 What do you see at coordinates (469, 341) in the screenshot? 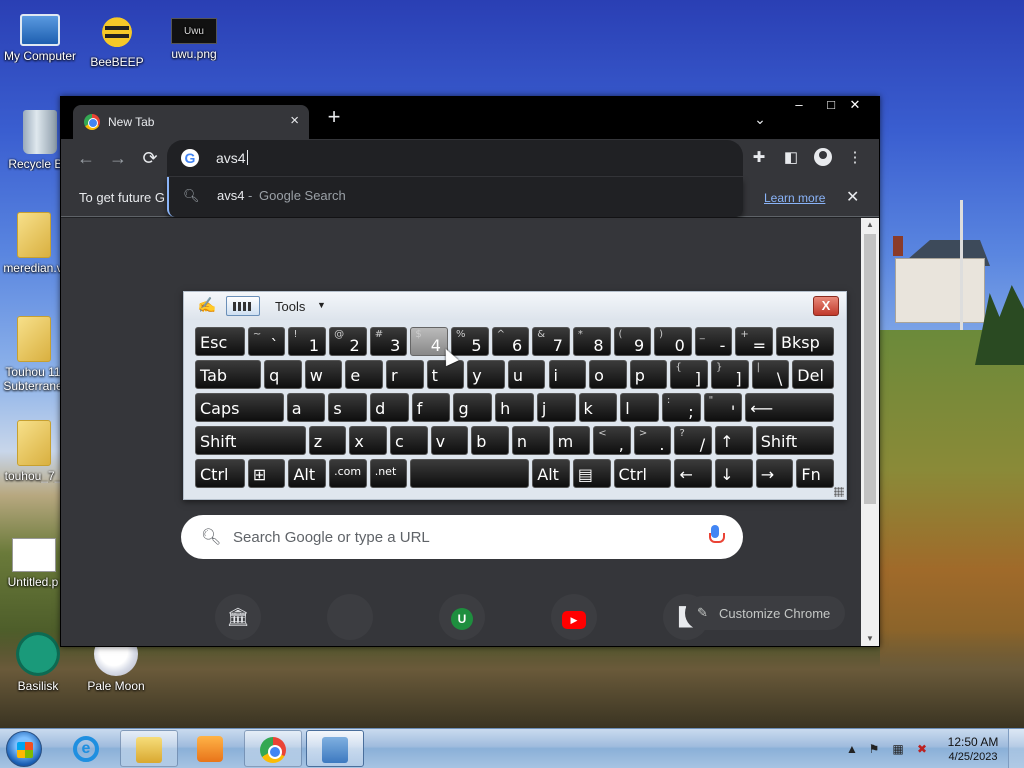
I see `osk-key: % 5` at bounding box center [469, 341].